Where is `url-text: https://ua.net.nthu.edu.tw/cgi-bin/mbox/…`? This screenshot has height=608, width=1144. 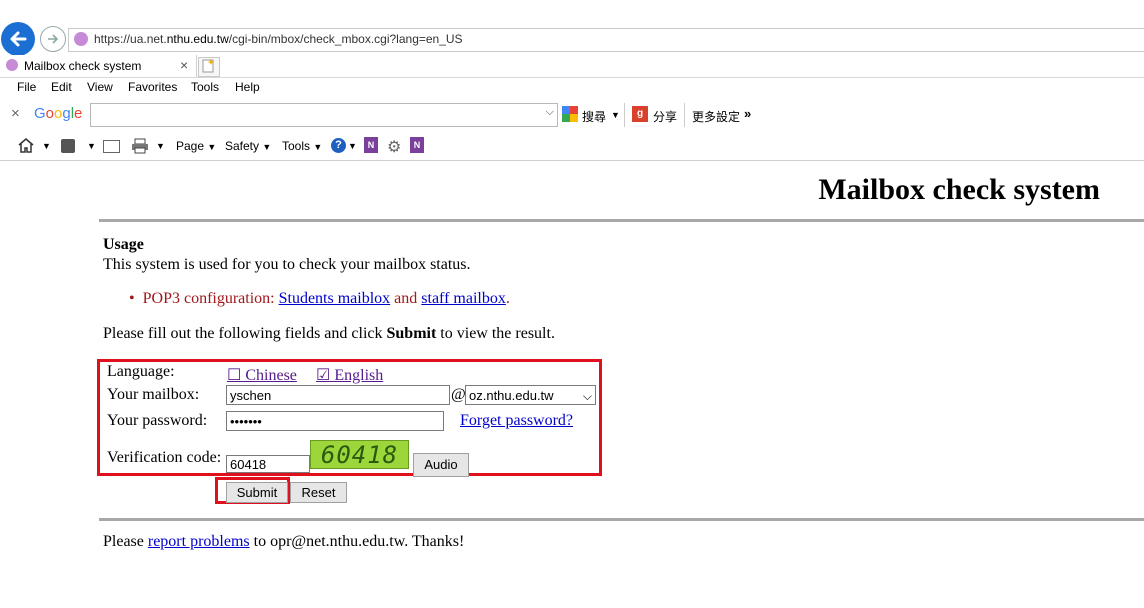 url-text: https://ua.net.nthu.edu.tw/cgi-bin/mbox/… is located at coordinates (278, 39).